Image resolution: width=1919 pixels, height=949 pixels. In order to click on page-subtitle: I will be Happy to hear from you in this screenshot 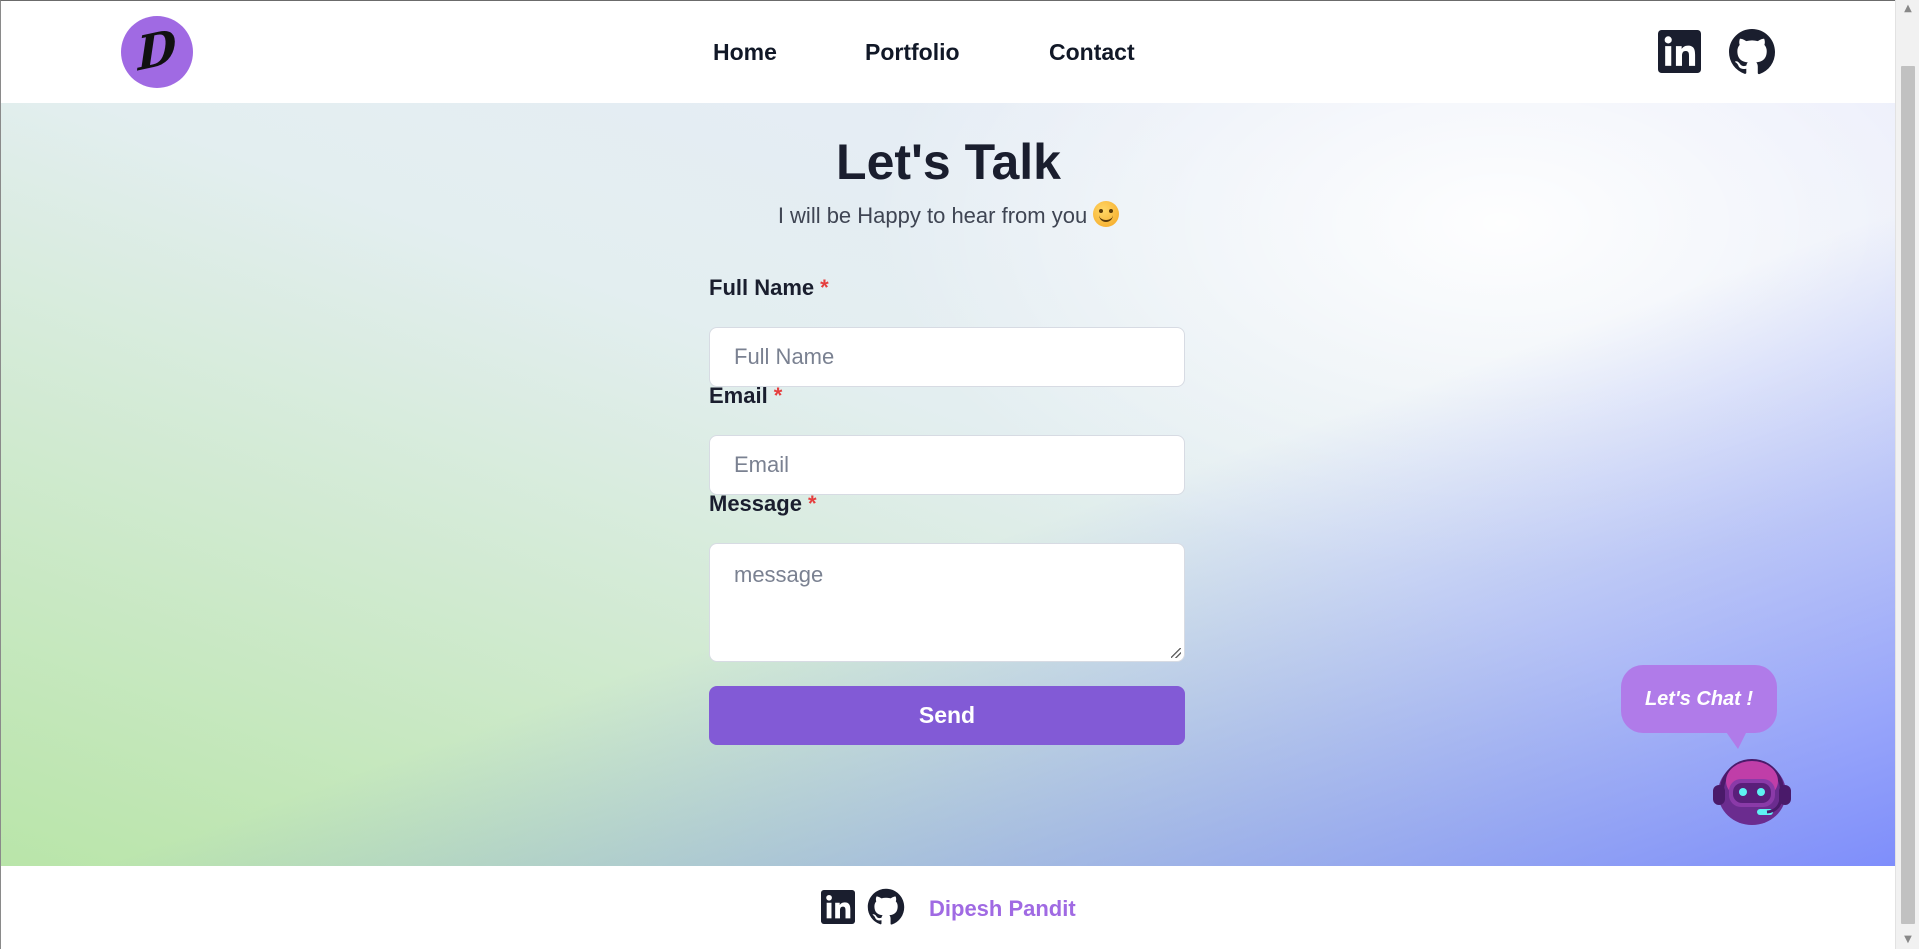, I will do `click(948, 215)`.